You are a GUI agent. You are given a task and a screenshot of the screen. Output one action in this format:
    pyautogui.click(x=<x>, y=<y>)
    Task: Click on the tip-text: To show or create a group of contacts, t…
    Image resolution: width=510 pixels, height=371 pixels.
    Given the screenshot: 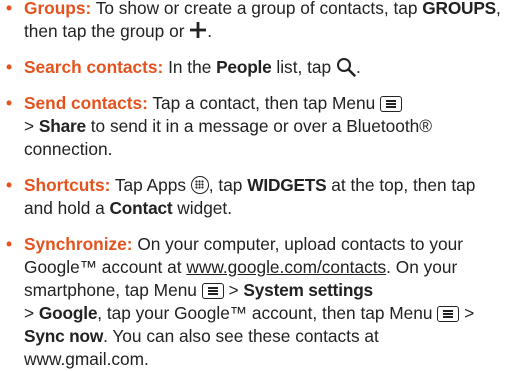 What is the action you would take?
    pyautogui.click(x=257, y=9)
    